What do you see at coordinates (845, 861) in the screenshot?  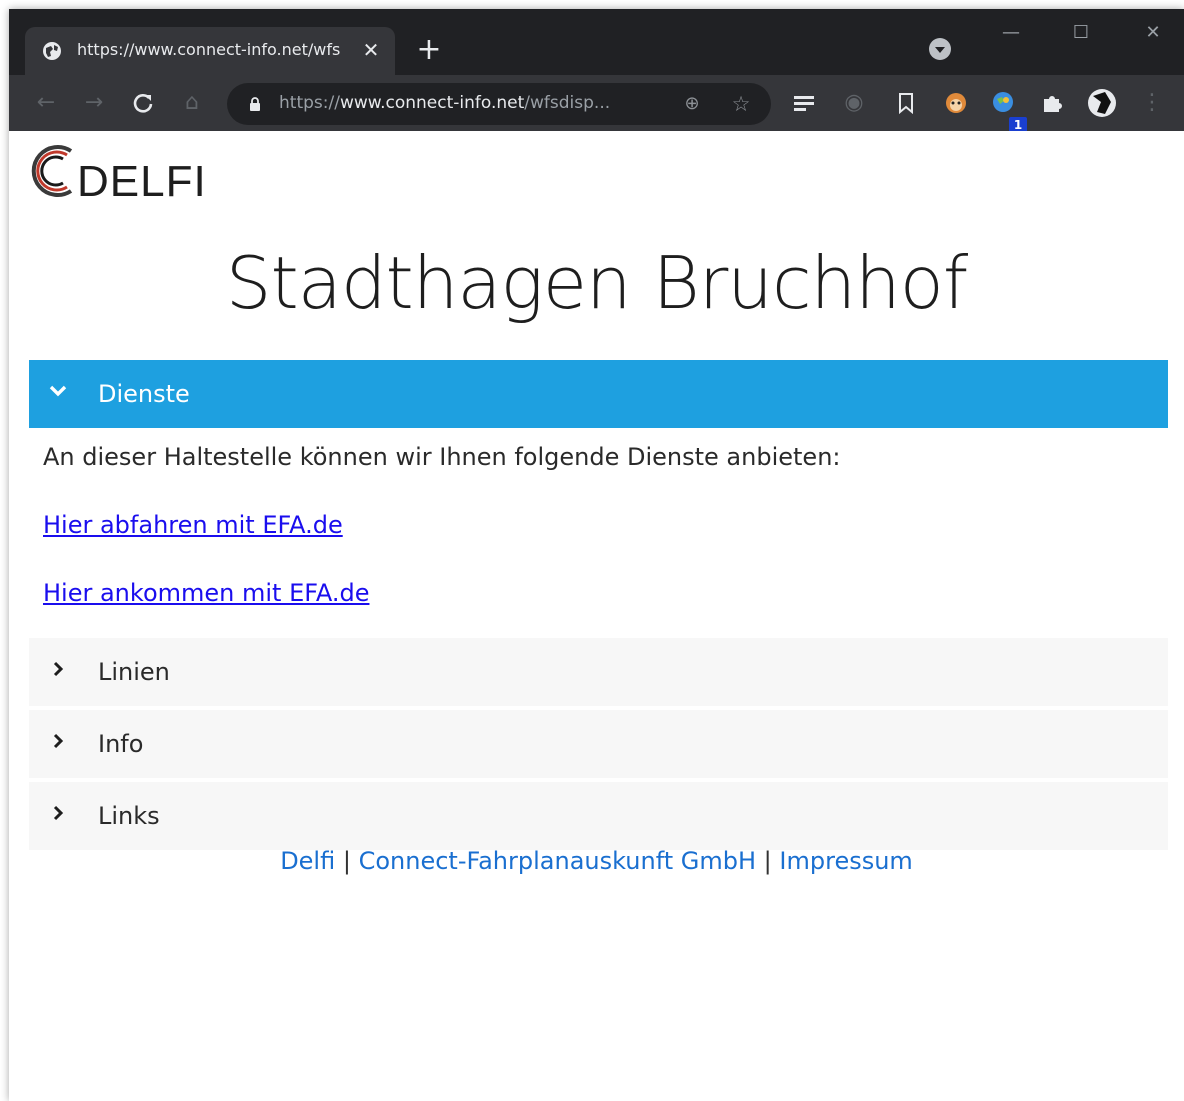 I see `footer-link-impressum: Impressum` at bounding box center [845, 861].